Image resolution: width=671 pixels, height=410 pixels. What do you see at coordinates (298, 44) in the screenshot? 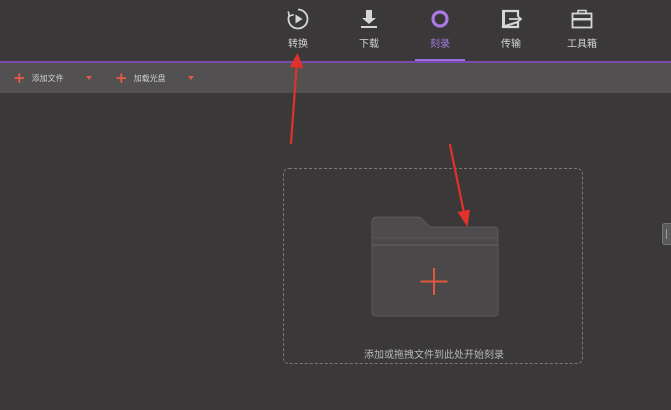
I see `nav-tab-convert-label: 转换` at bounding box center [298, 44].